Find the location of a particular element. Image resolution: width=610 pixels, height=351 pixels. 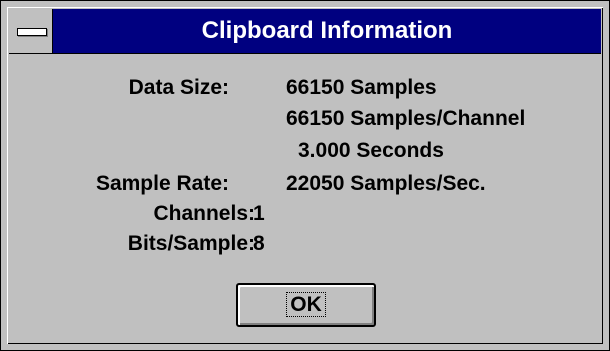

window-title: Clipboard Information is located at coordinates (327, 30).